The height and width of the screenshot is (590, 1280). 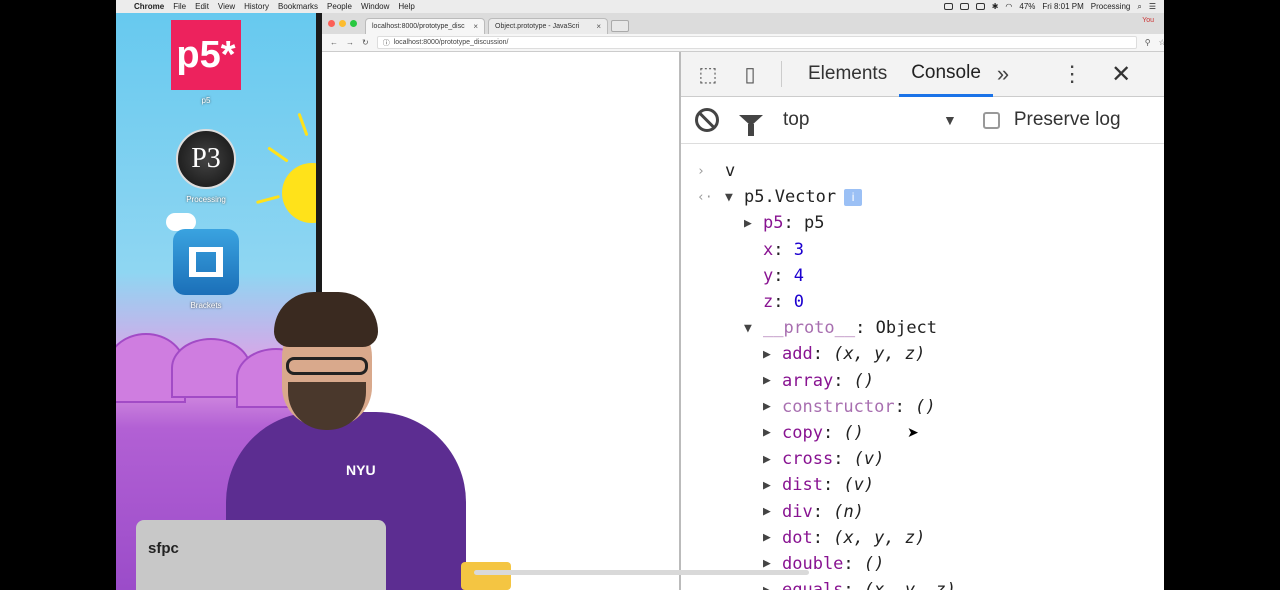 What do you see at coordinates (298, 6) in the screenshot?
I see `menu-bookmarks: Bookmarks` at bounding box center [298, 6].